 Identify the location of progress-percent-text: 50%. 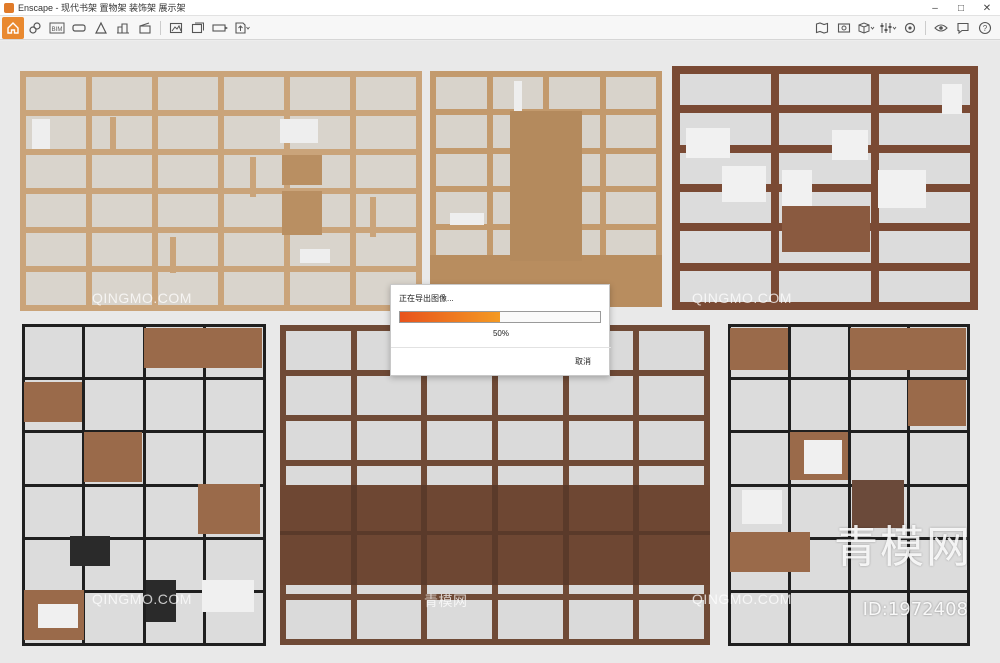
(500, 333).